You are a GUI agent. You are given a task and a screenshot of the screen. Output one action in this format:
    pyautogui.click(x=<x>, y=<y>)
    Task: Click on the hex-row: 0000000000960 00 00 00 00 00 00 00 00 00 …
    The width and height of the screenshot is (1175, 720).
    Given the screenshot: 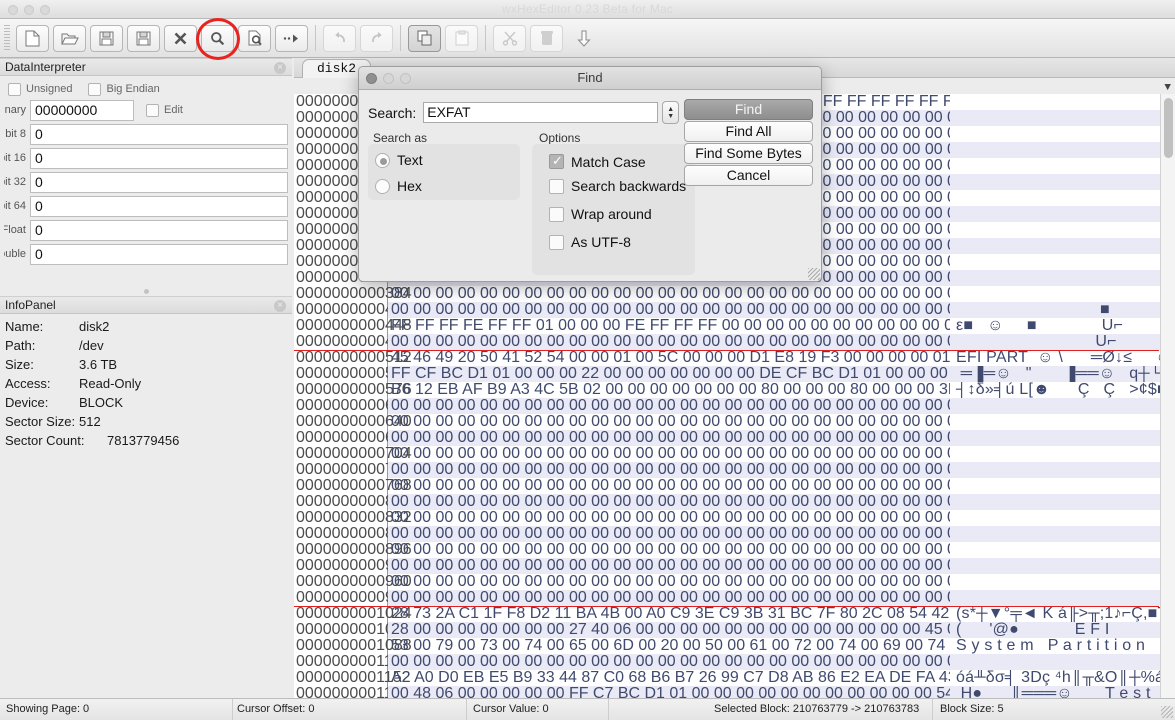 What is the action you would take?
    pyautogui.click(x=734, y=582)
    